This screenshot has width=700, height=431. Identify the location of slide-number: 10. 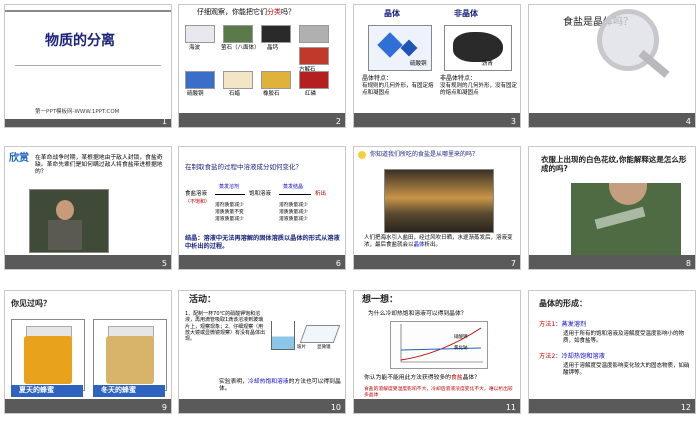
(335, 407).